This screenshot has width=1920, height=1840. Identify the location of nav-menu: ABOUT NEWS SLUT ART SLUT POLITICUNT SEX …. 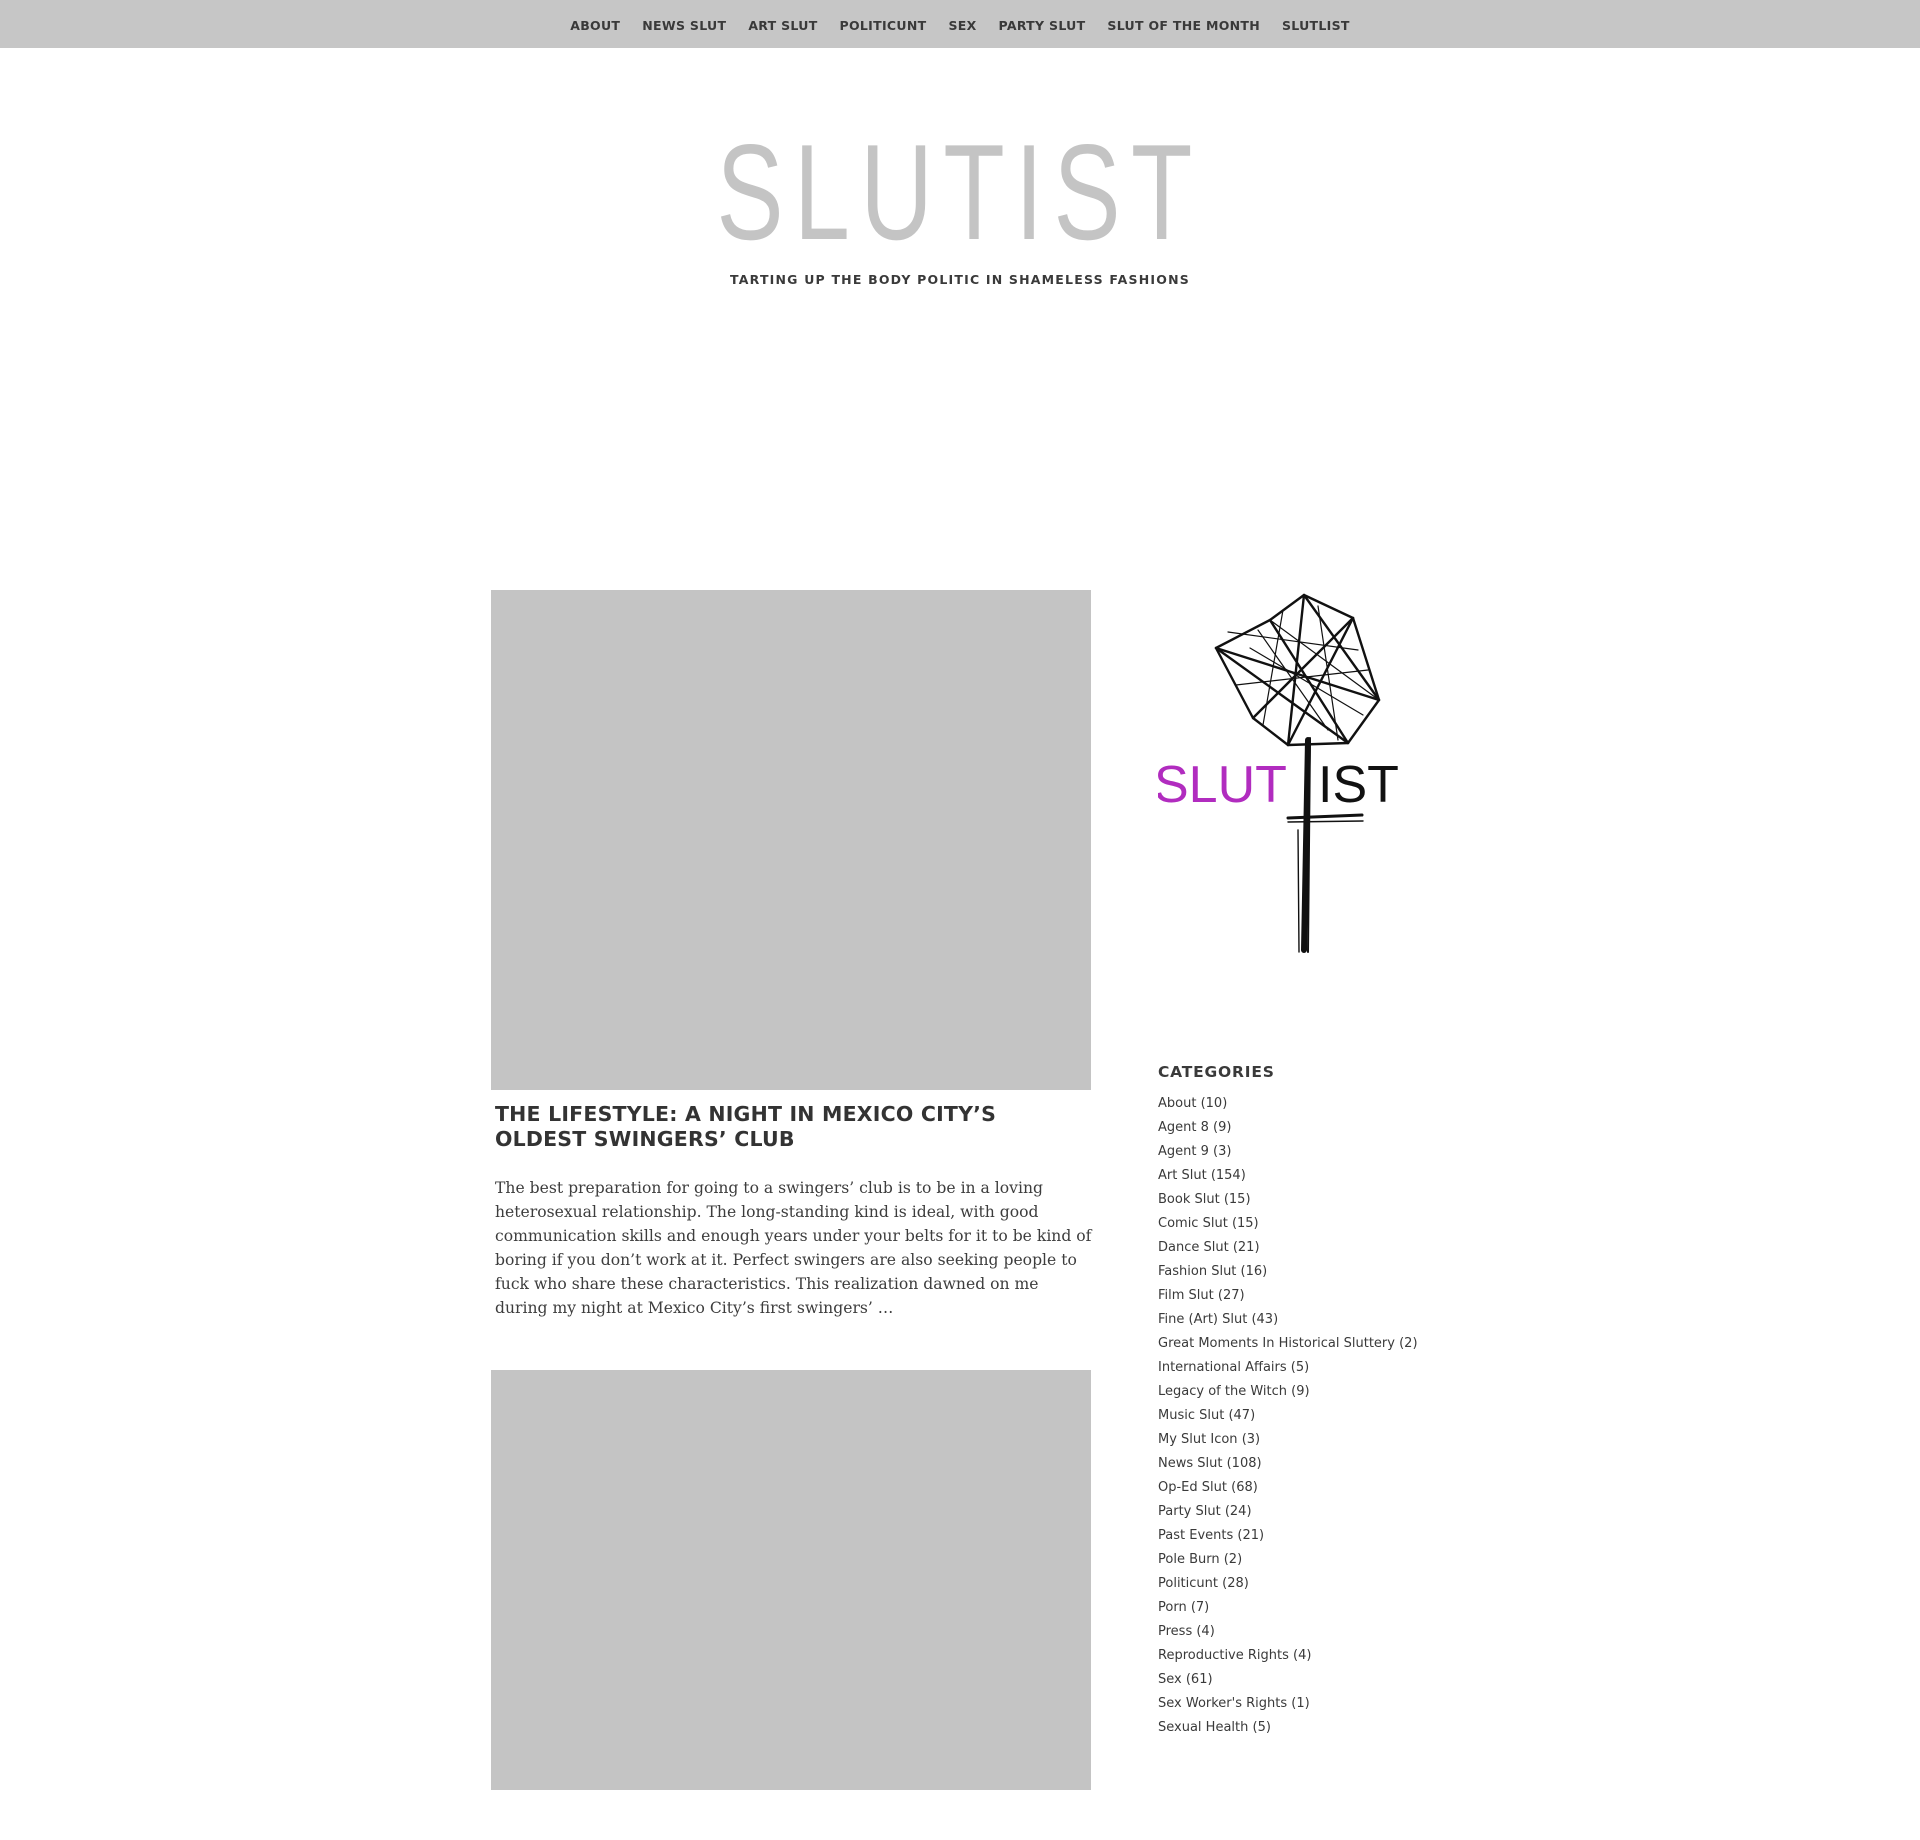
(959, 24).